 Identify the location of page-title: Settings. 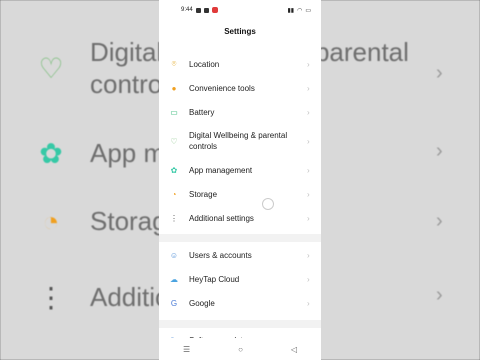
(240, 31).